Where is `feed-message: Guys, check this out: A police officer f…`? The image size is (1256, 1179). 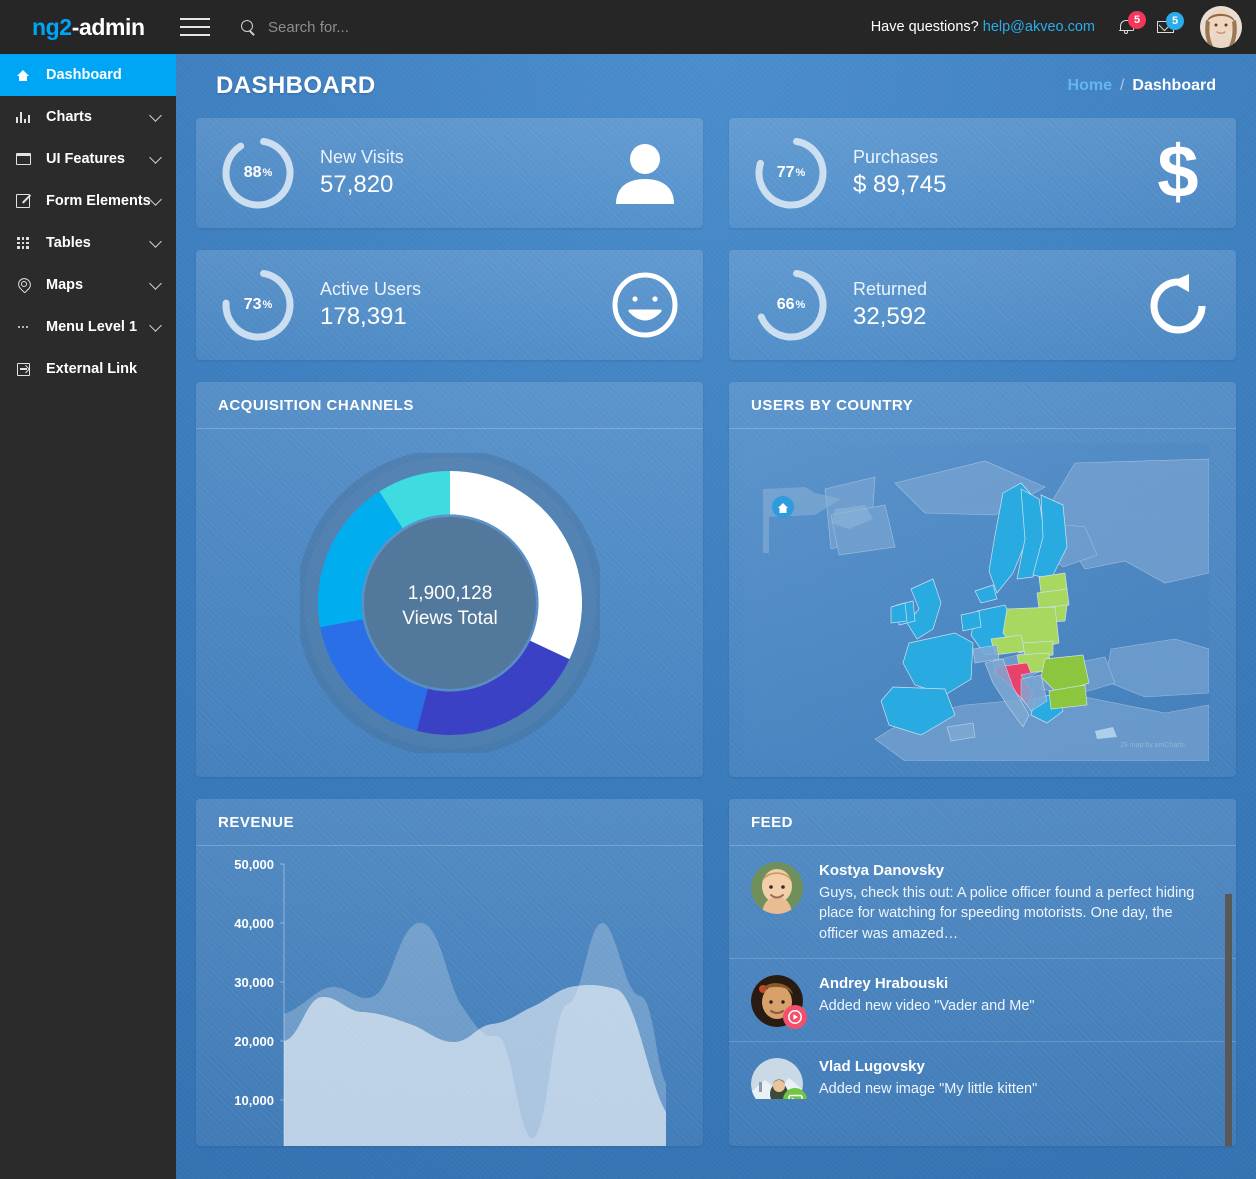 feed-message: Guys, check this out: A police officer f… is located at coordinates (1007, 913).